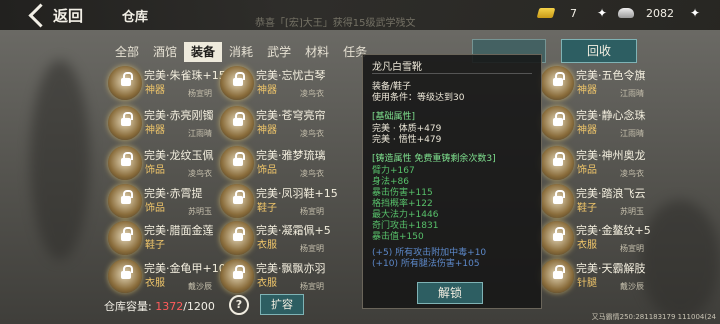 The height and width of the screenshot is (324, 720). Describe the element at coordinates (546, 13) in the screenshot. I see `gold-ingot-icon` at that location.